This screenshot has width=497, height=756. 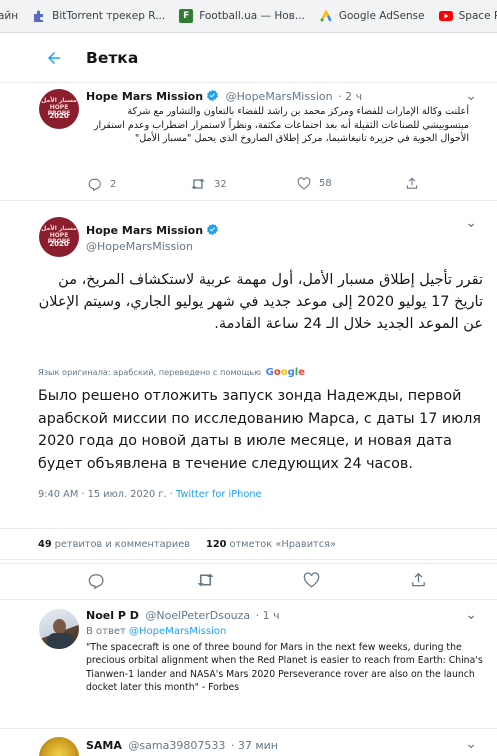 What do you see at coordinates (176, 745) in the screenshot?
I see `author-handle: @sama39807533` at bounding box center [176, 745].